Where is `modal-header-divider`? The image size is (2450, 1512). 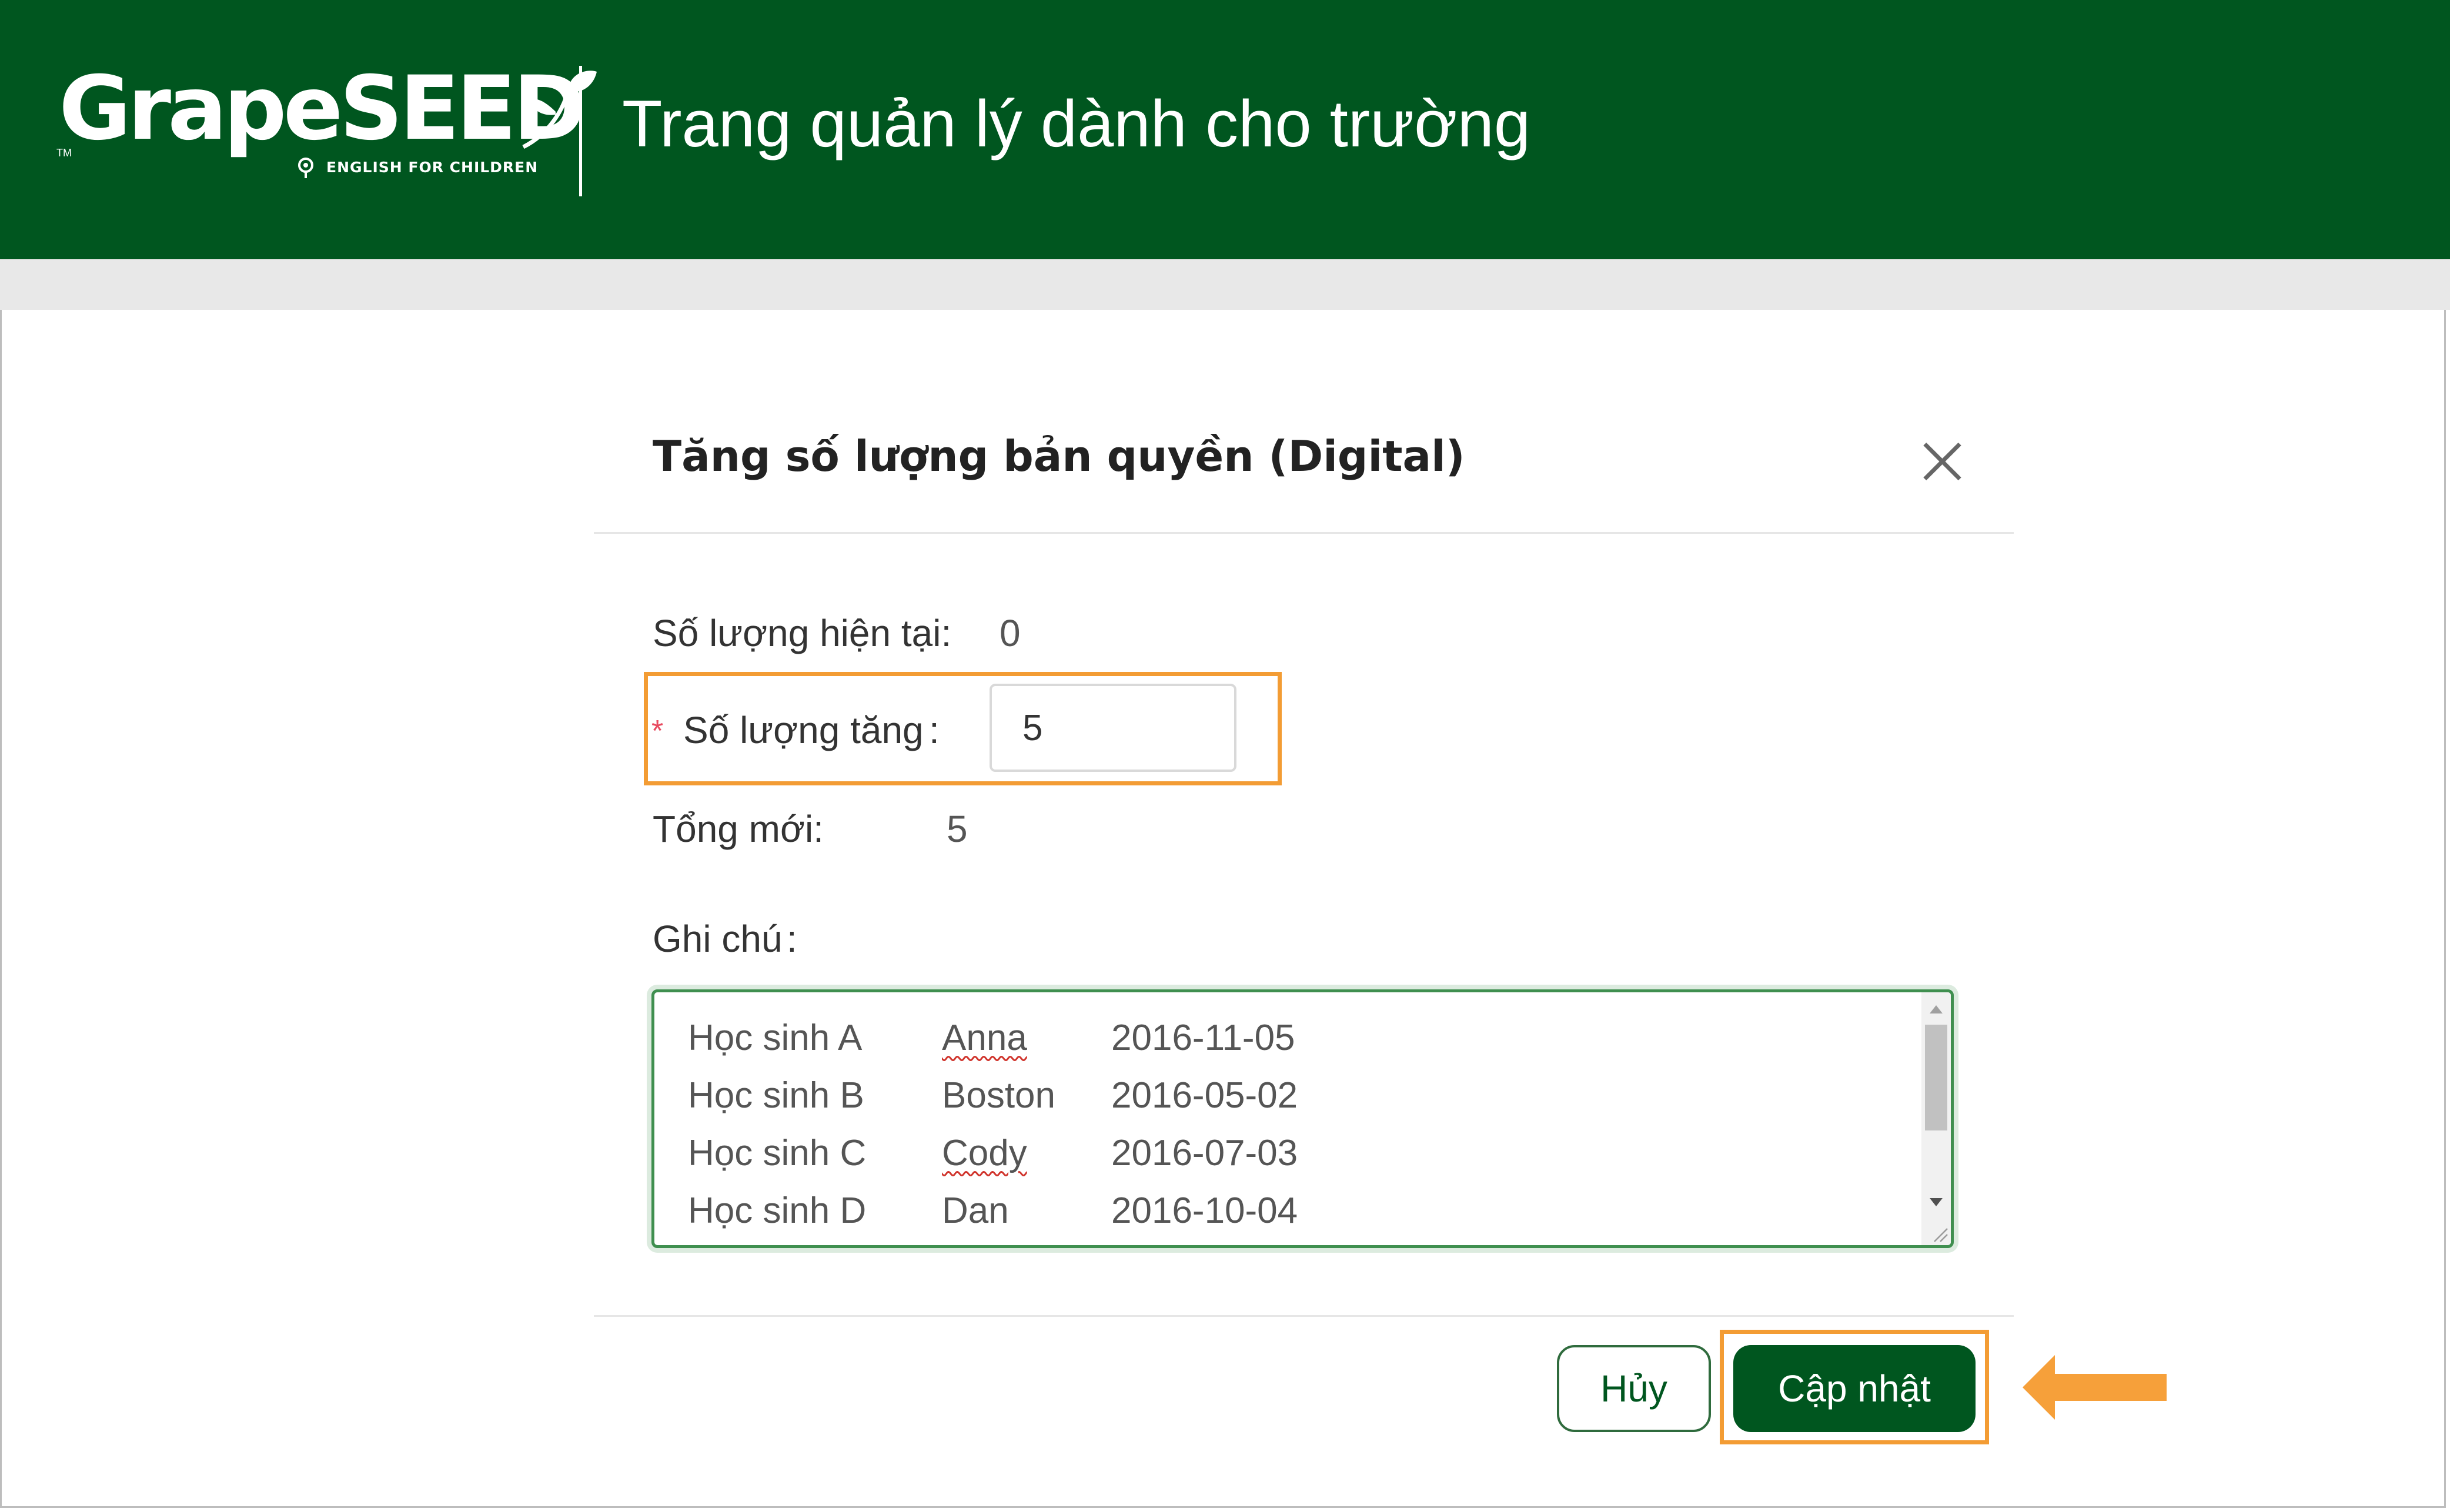
modal-header-divider is located at coordinates (1304, 533).